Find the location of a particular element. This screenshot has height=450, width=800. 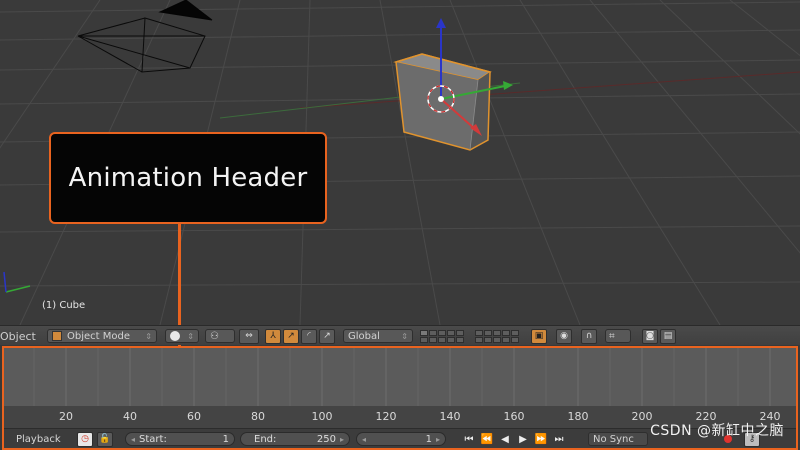

move-manipulator-button: ↗ is located at coordinates (291, 336).